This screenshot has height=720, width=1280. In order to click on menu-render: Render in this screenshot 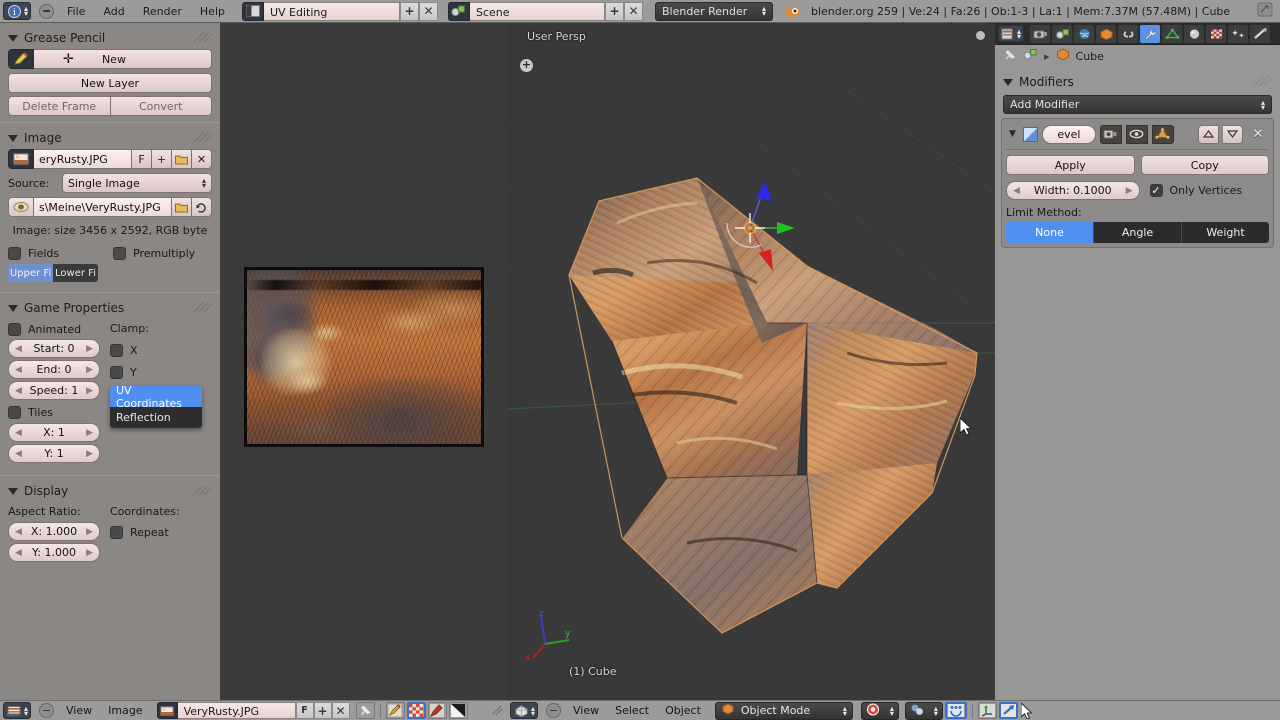, I will do `click(162, 11)`.